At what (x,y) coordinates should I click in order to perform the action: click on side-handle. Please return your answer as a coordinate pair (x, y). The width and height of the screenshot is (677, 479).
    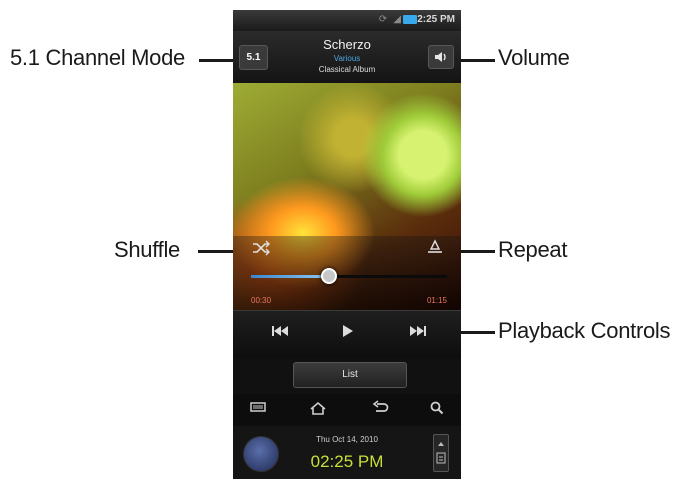
    Looking at the image, I should click on (441, 453).